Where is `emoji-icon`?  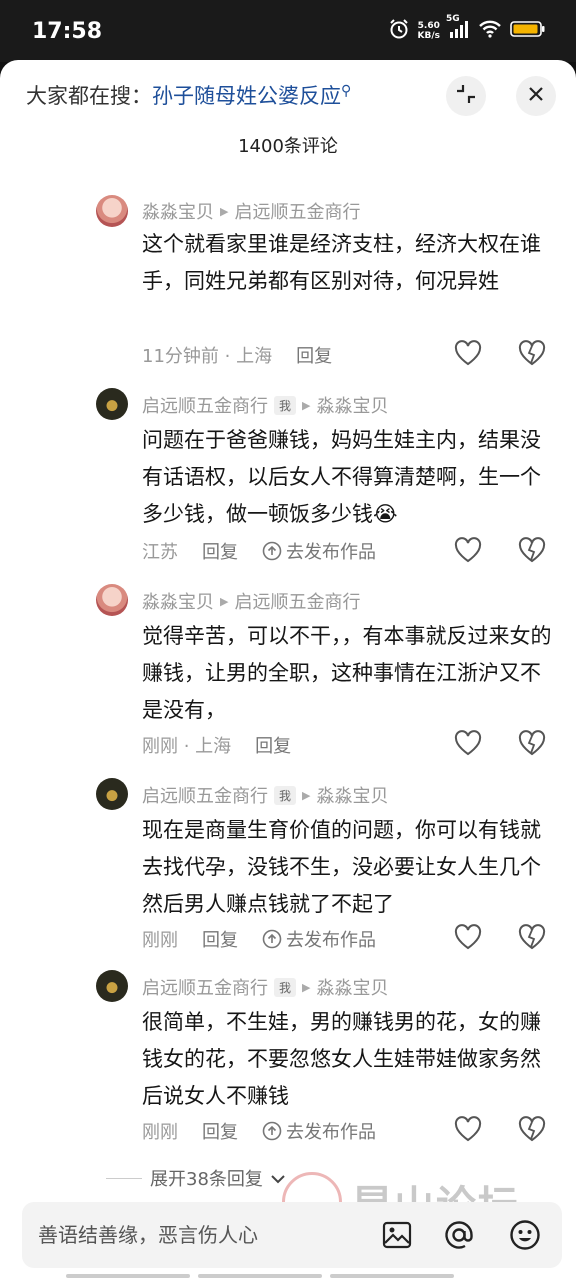 emoji-icon is located at coordinates (525, 1235).